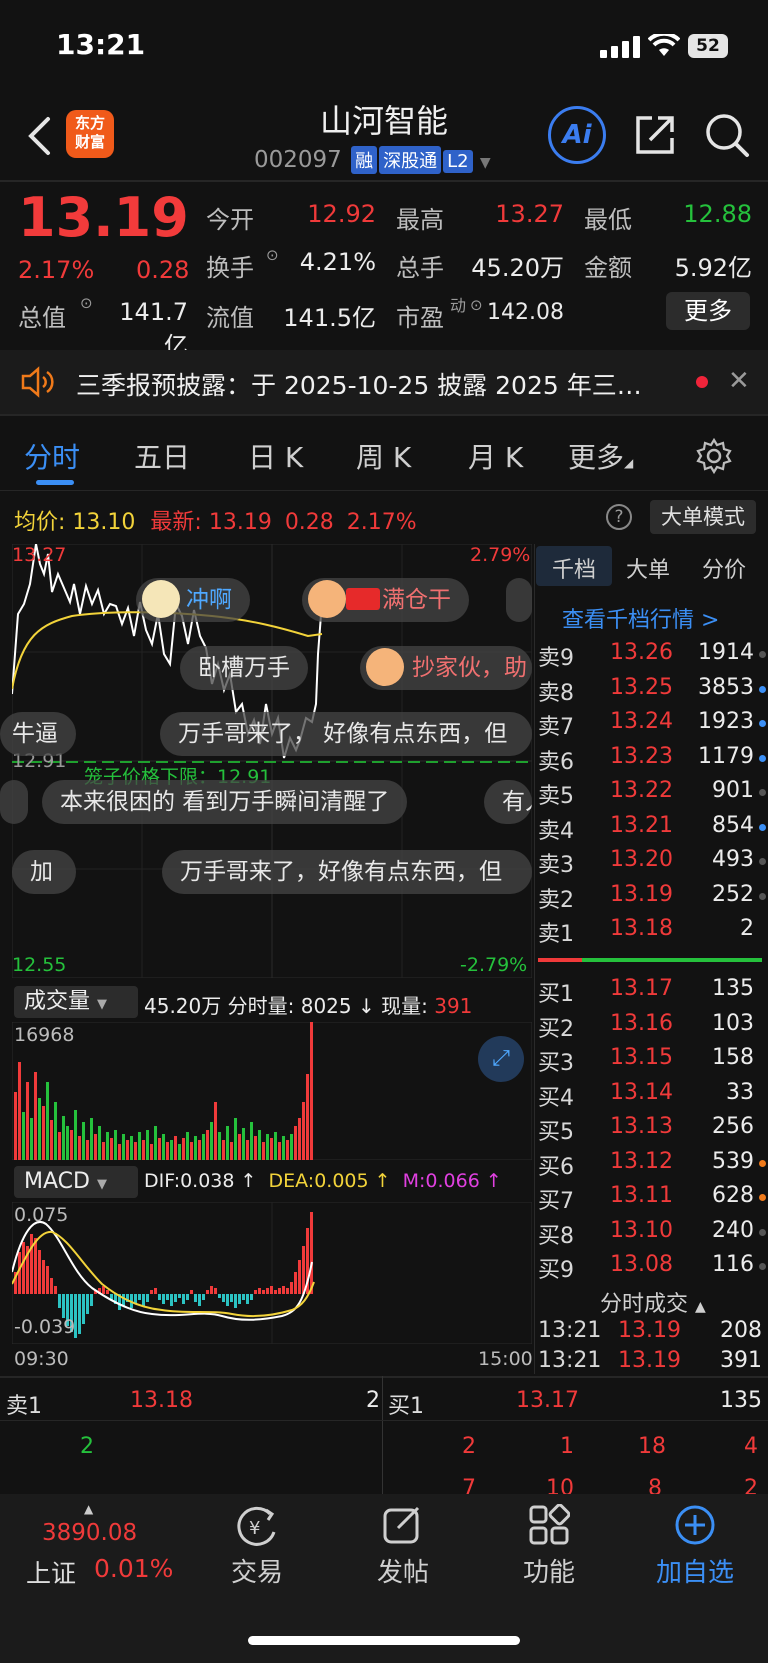 The width and height of the screenshot is (768, 1663). I want to click on float-label: 流值, so click(230, 318).